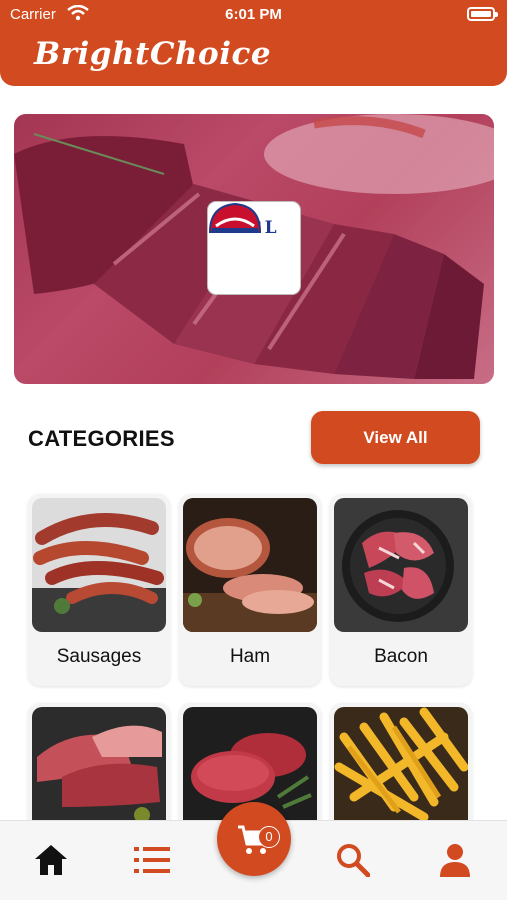 This screenshot has height=900, width=507. What do you see at coordinates (482, 14) in the screenshot?
I see `battery-icon` at bounding box center [482, 14].